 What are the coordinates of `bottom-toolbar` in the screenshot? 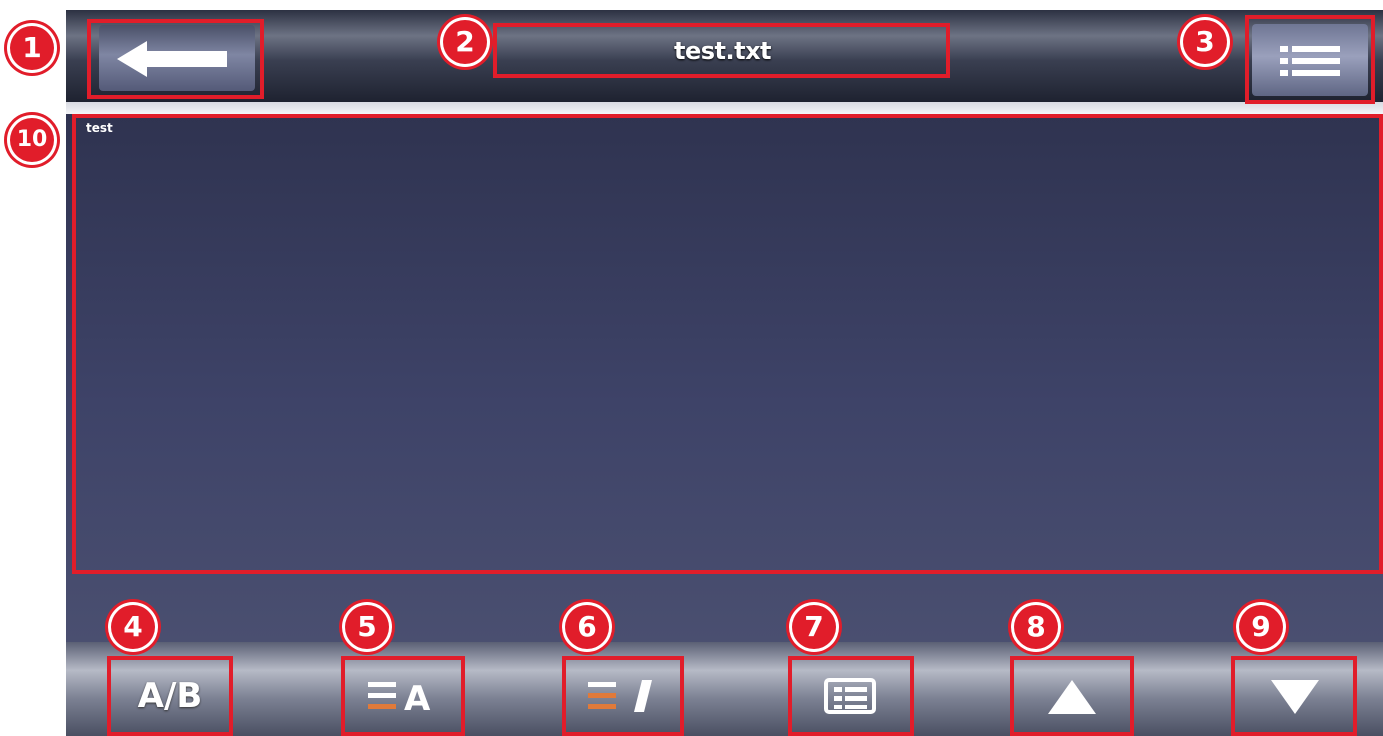 It's located at (724, 689).